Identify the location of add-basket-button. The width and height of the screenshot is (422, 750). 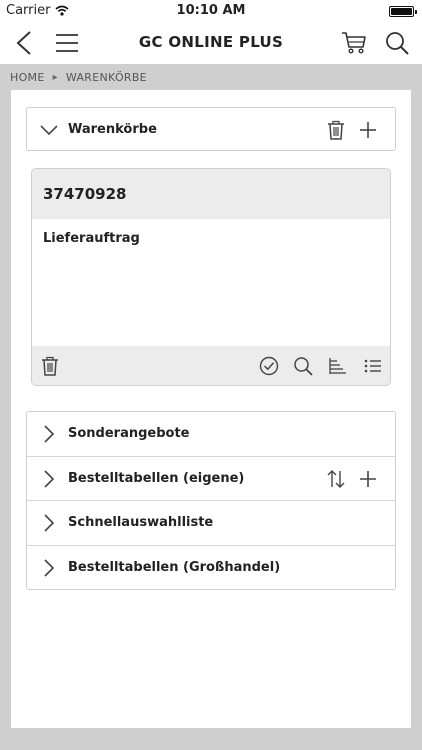
(368, 130).